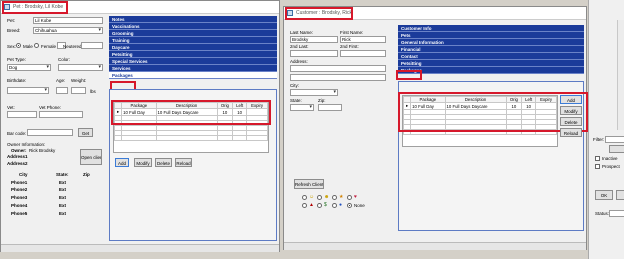 The image size is (624, 259). I want to click on prospect-checkbox, so click(597, 166).